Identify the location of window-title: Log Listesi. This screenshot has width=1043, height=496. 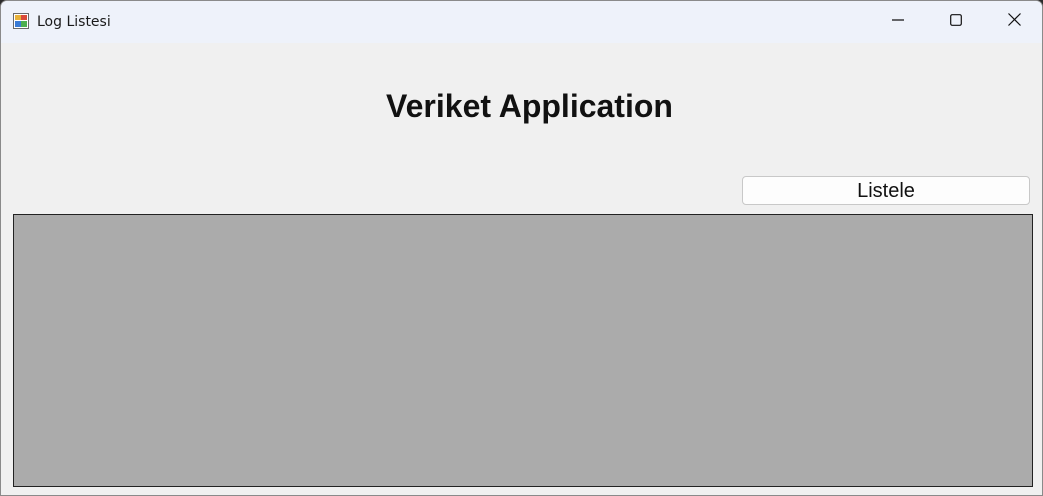
(74, 22).